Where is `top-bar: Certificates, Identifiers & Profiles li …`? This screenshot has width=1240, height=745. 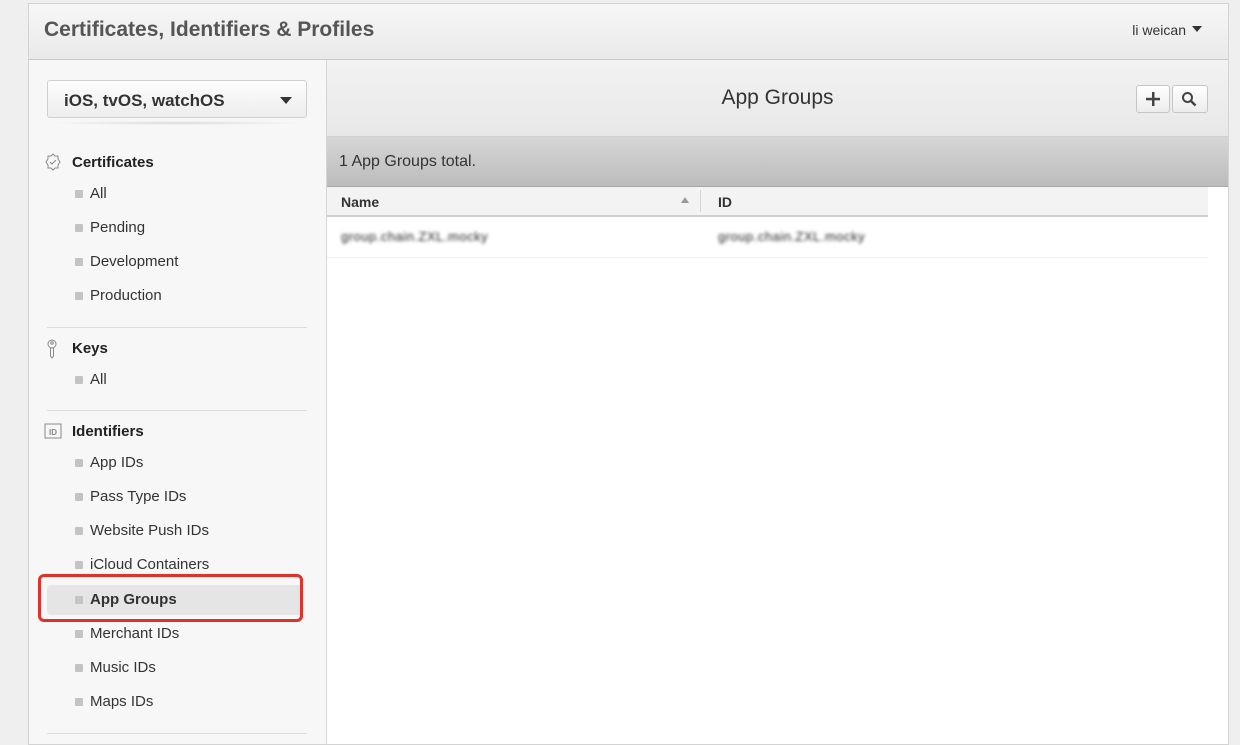
top-bar: Certificates, Identifiers & Profiles li … is located at coordinates (628, 32).